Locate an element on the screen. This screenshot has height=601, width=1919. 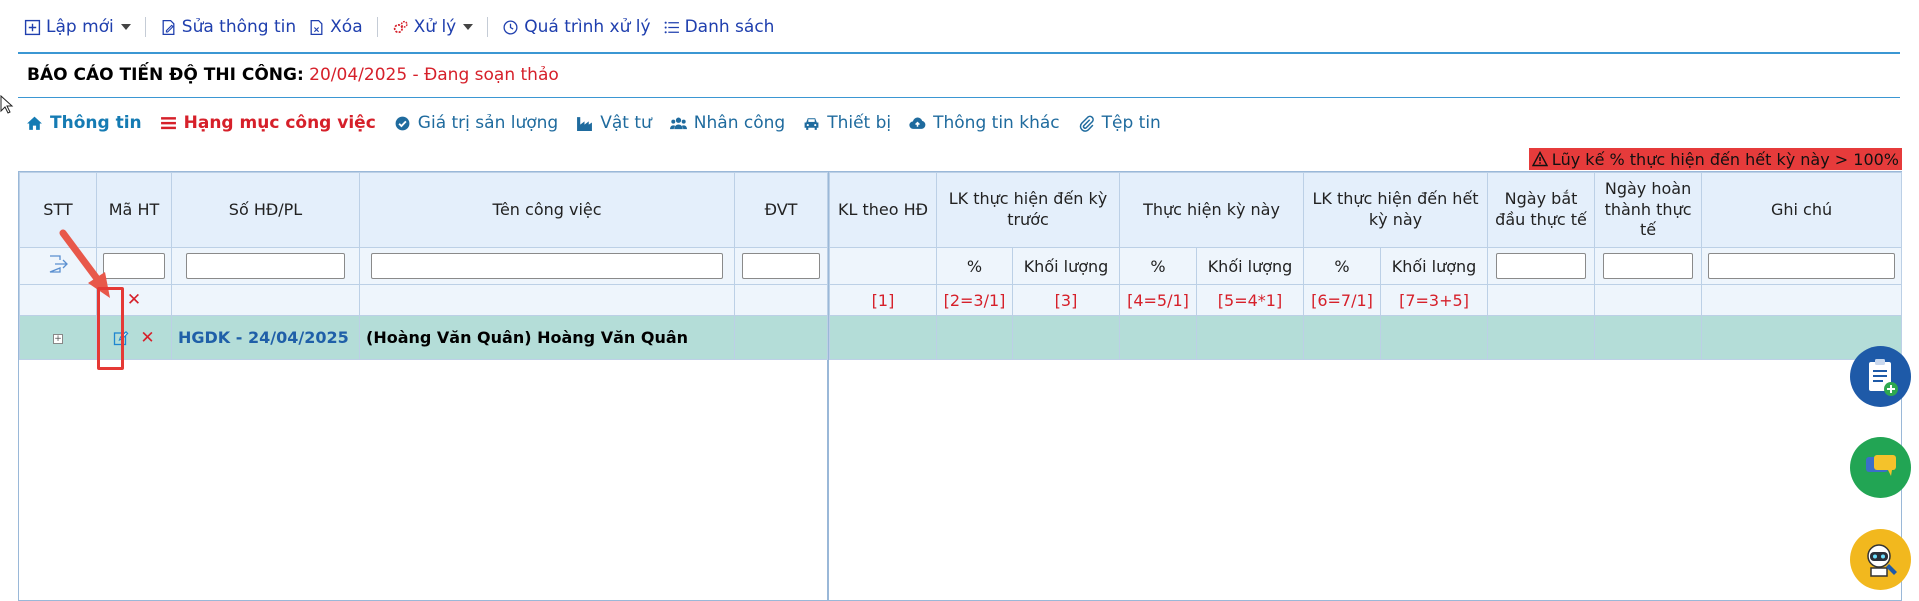
clipboard-add-icon is located at coordinates (1883, 377).